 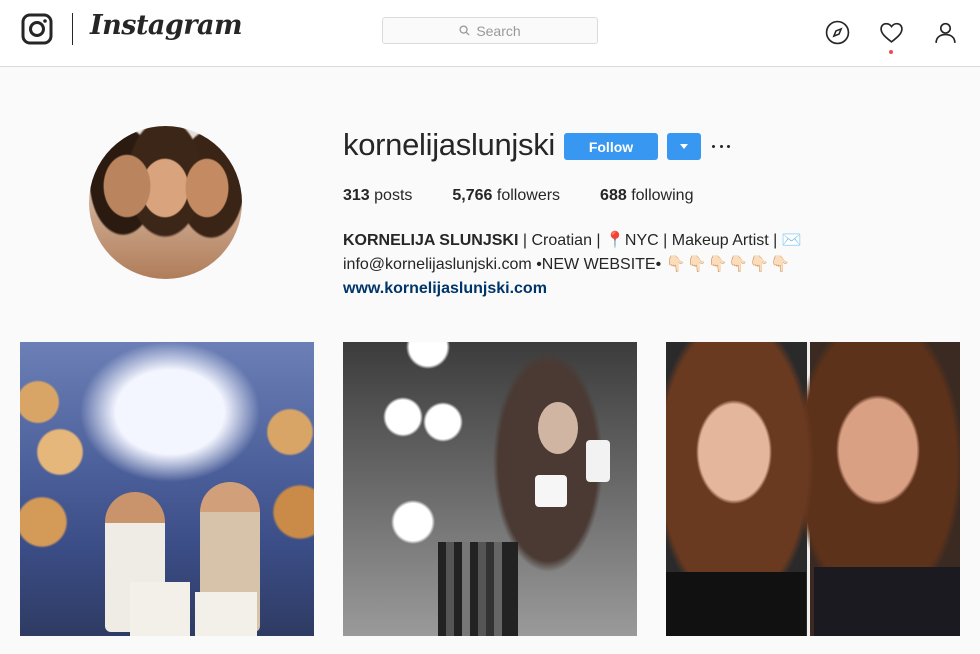 What do you see at coordinates (728, 264) in the screenshot?
I see `pointing-down-emoji: 👇🏻👇🏻👇🏻👇🏻👇🏻👇🏻` at bounding box center [728, 264].